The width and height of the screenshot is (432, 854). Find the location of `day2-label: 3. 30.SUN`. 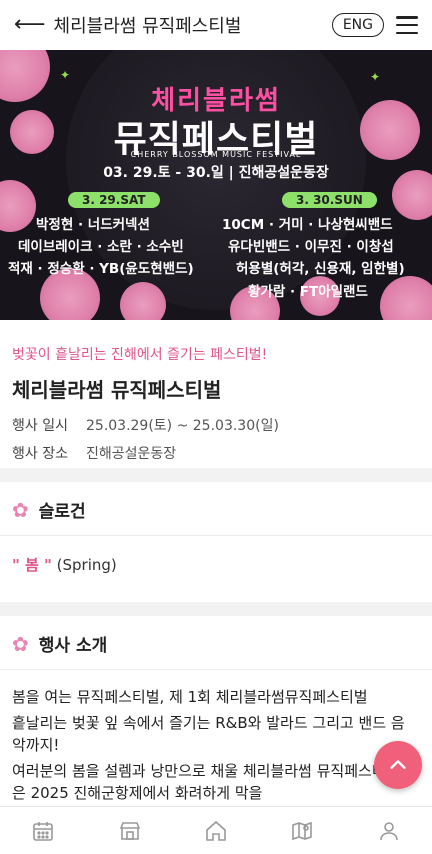

day2-label: 3. 30.SUN is located at coordinates (329, 200).